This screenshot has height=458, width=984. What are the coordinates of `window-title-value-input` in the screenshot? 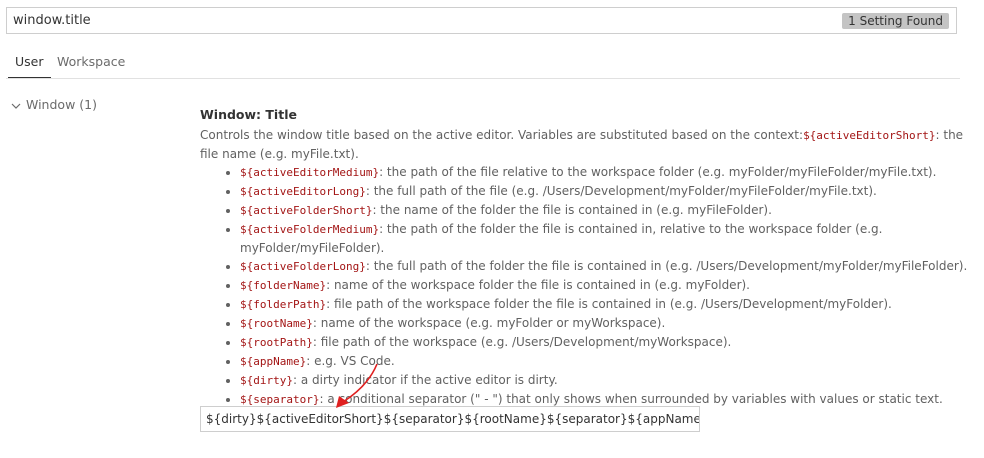 It's located at (450, 419).